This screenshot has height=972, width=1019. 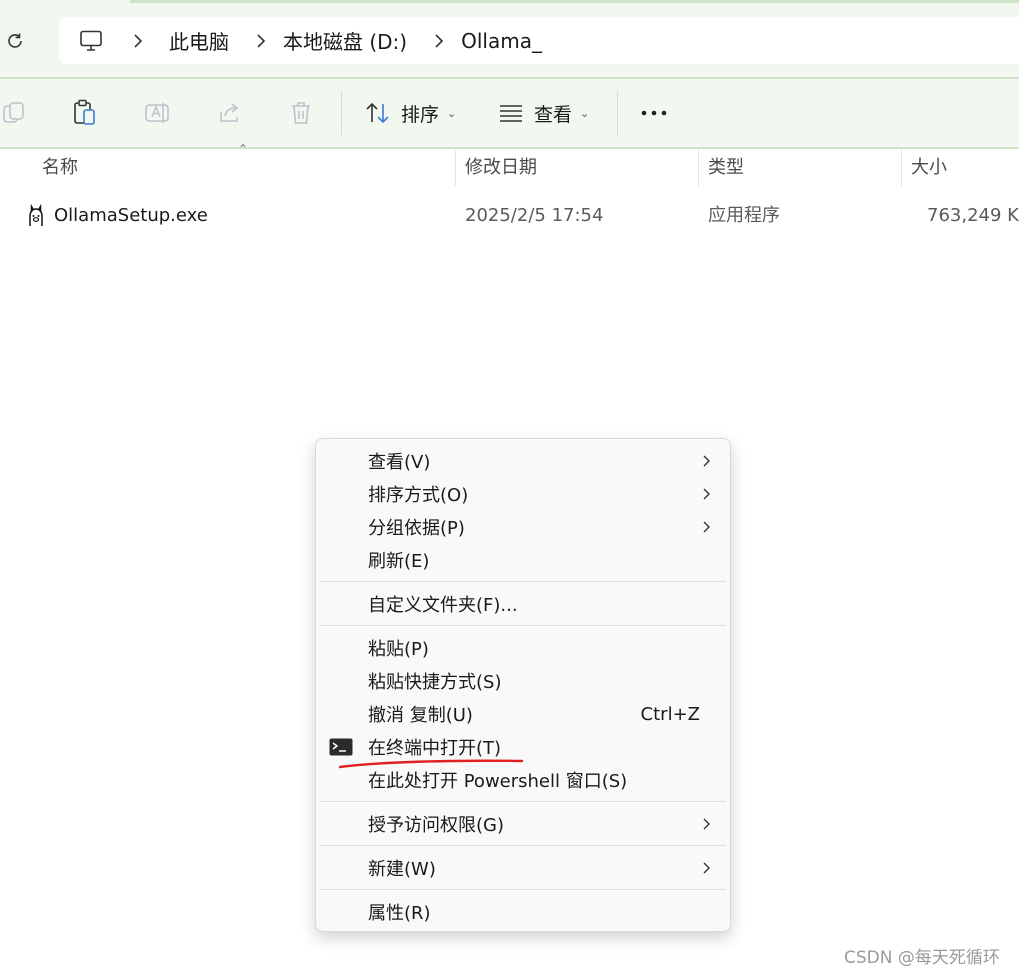 What do you see at coordinates (523, 912) in the screenshot?
I see `menu-item-properties: 属性(R)` at bounding box center [523, 912].